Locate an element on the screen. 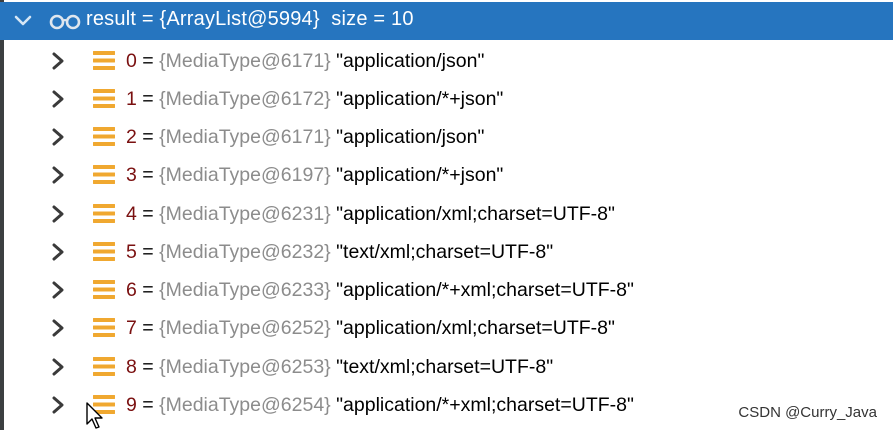 The width and height of the screenshot is (893, 430). item-index: 4 is located at coordinates (131, 214).